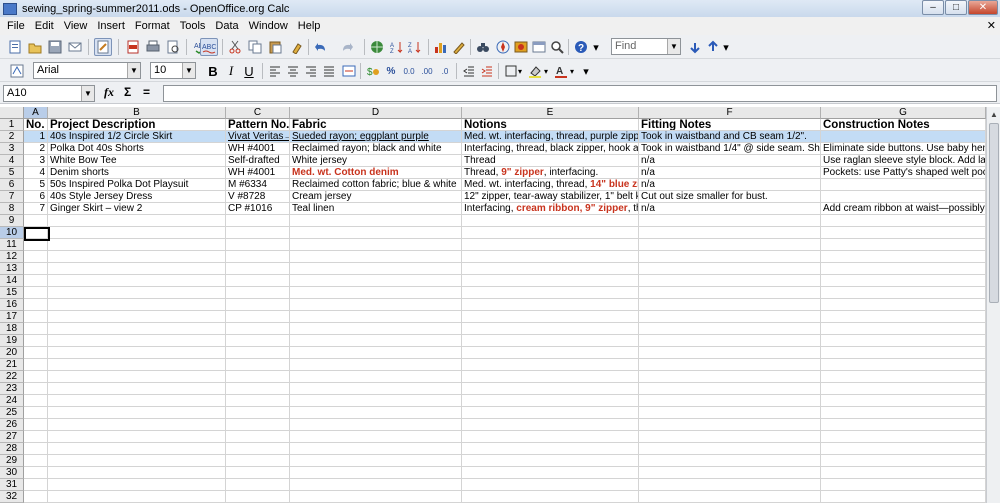 The image size is (1000, 503). What do you see at coordinates (550, 125) in the screenshot?
I see `header-cell-notions: Notions` at bounding box center [550, 125].